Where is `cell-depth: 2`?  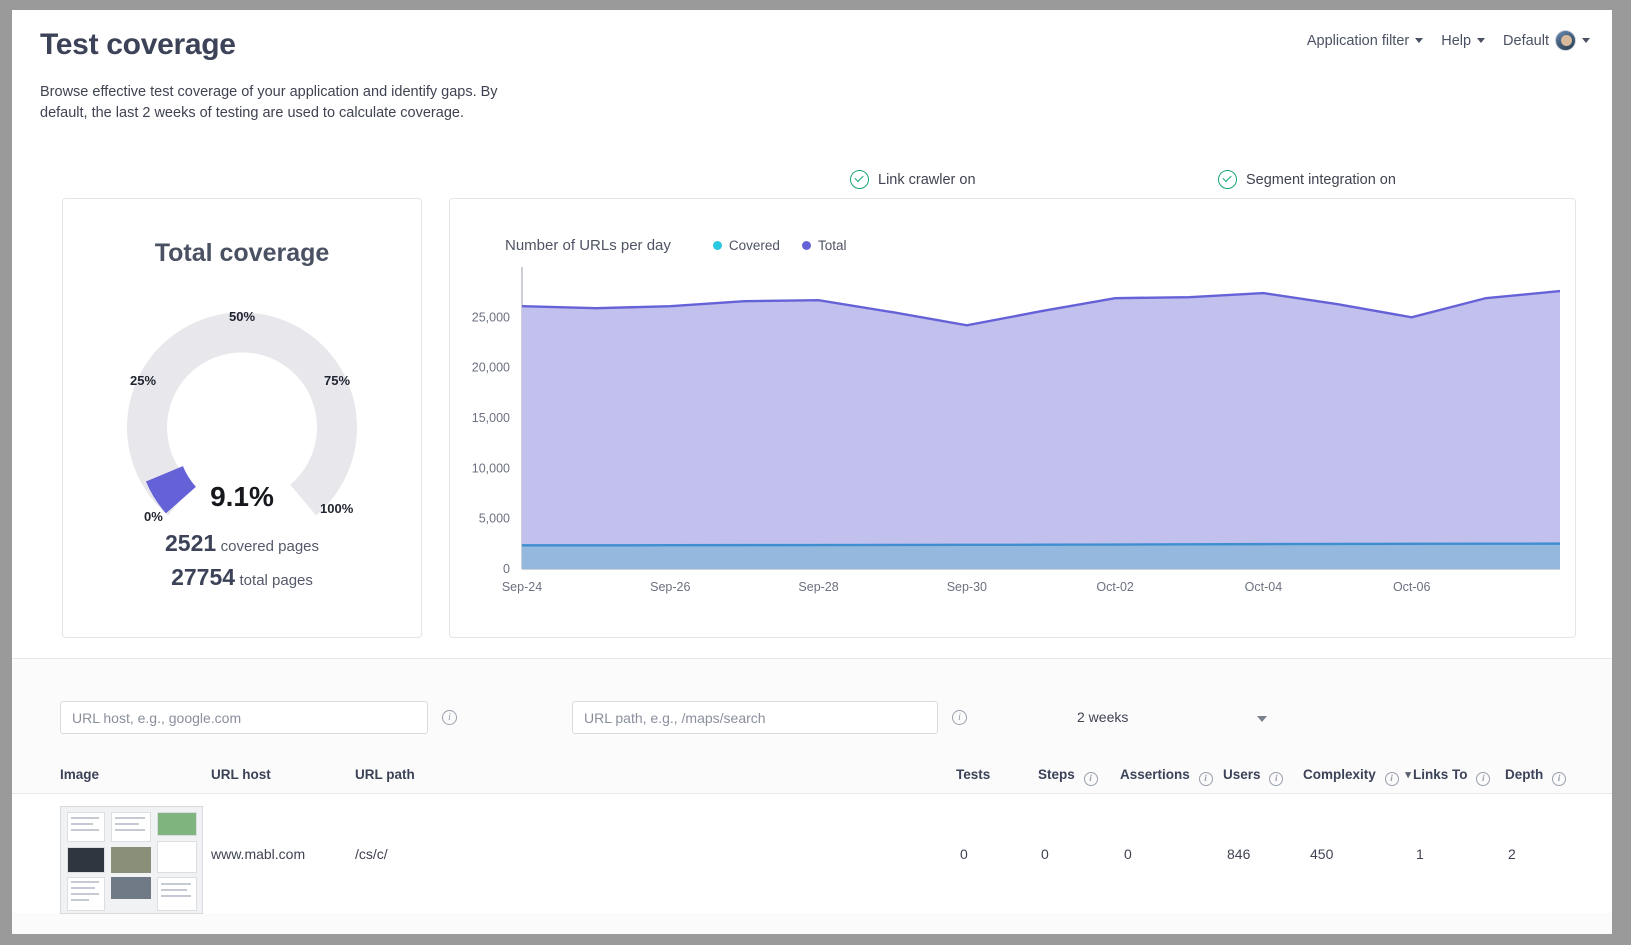
cell-depth: 2 is located at coordinates (1512, 854).